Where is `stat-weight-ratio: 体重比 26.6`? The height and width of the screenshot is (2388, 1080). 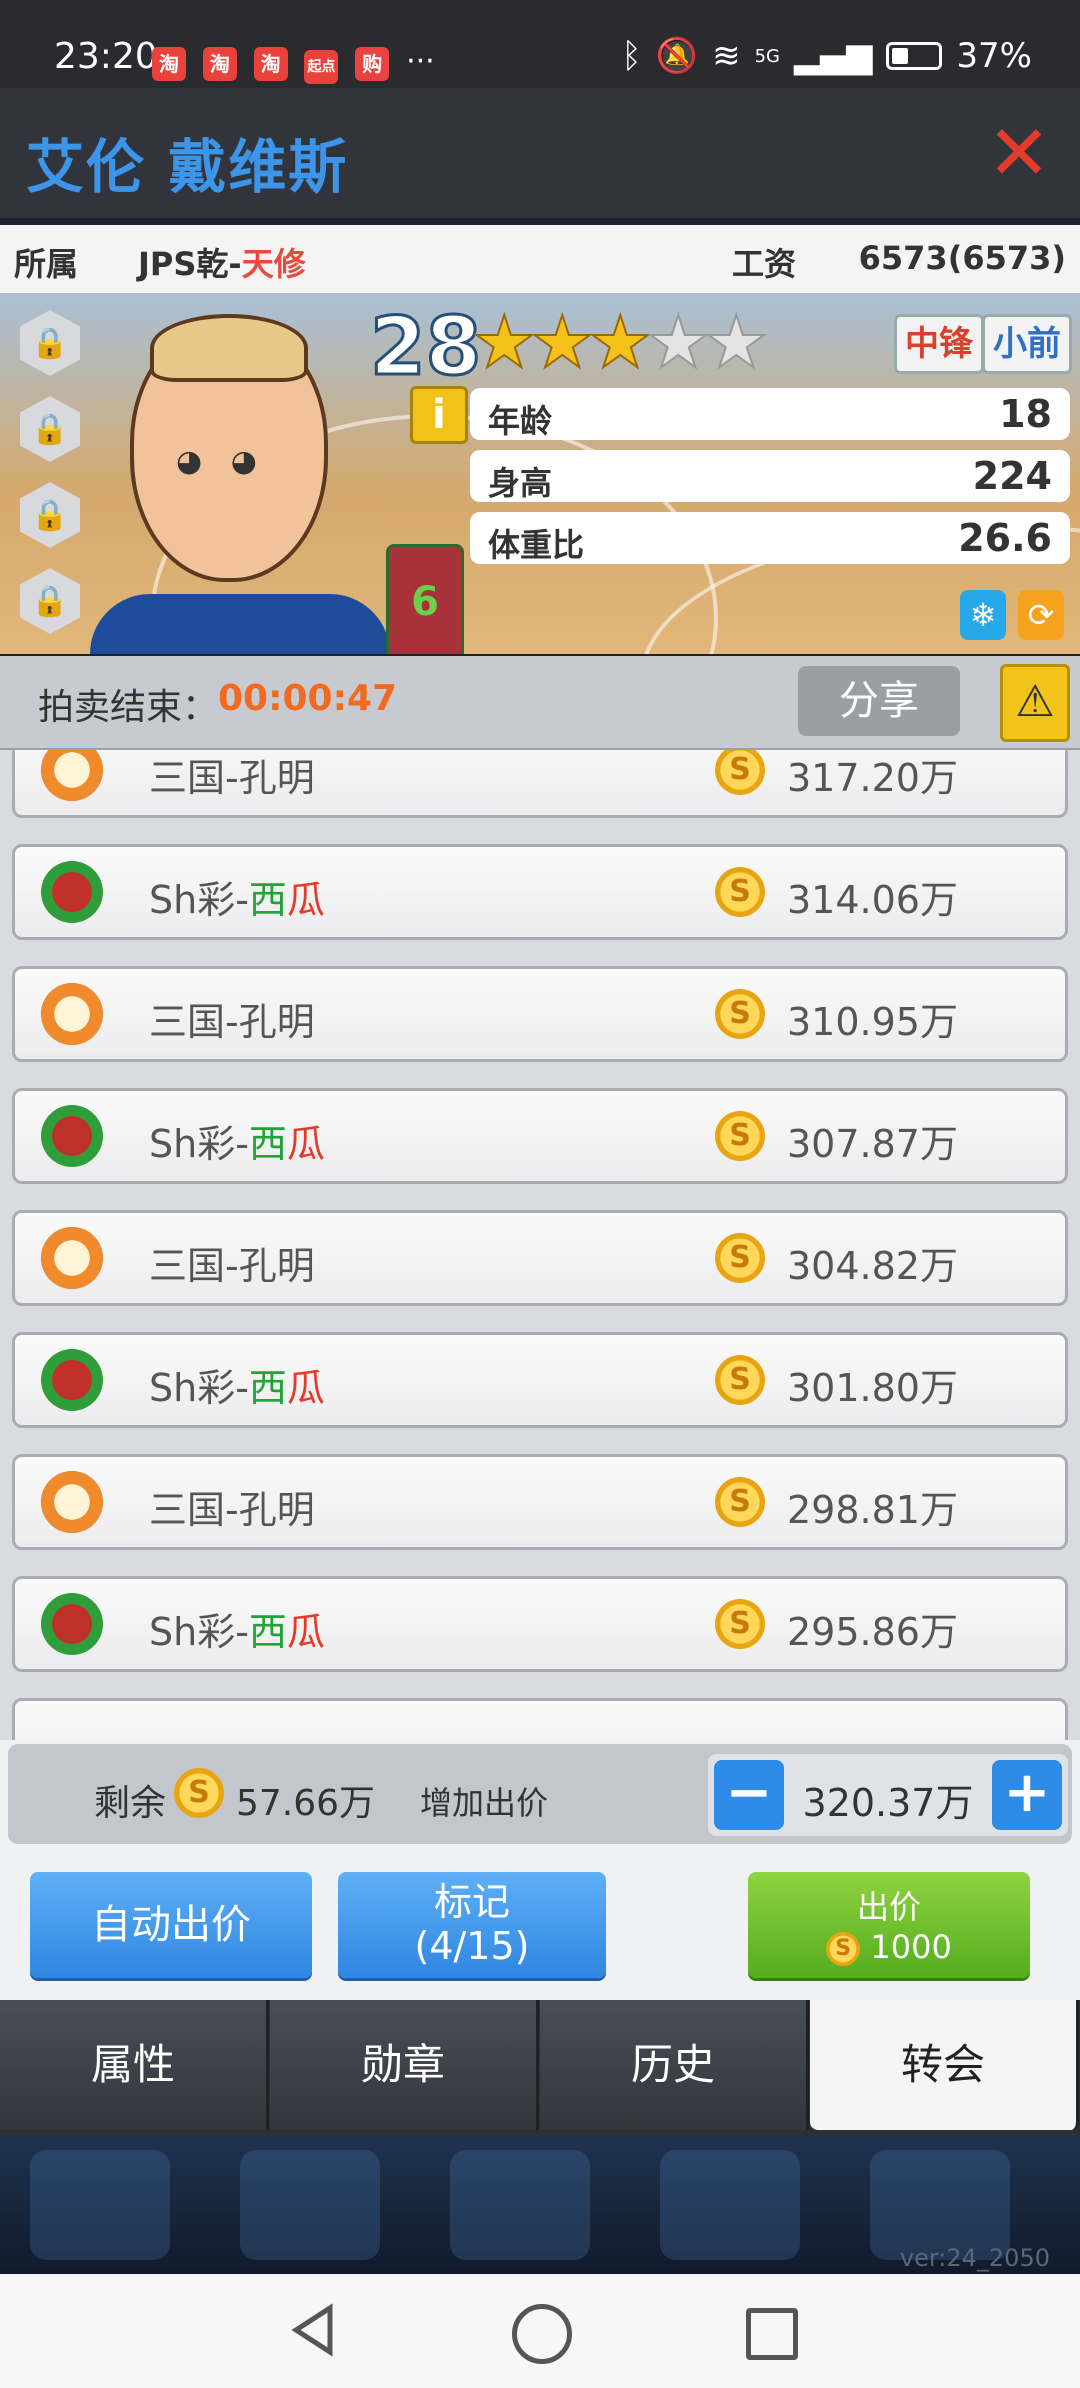
stat-weight-ratio: 体重比 26.6 is located at coordinates (770, 538).